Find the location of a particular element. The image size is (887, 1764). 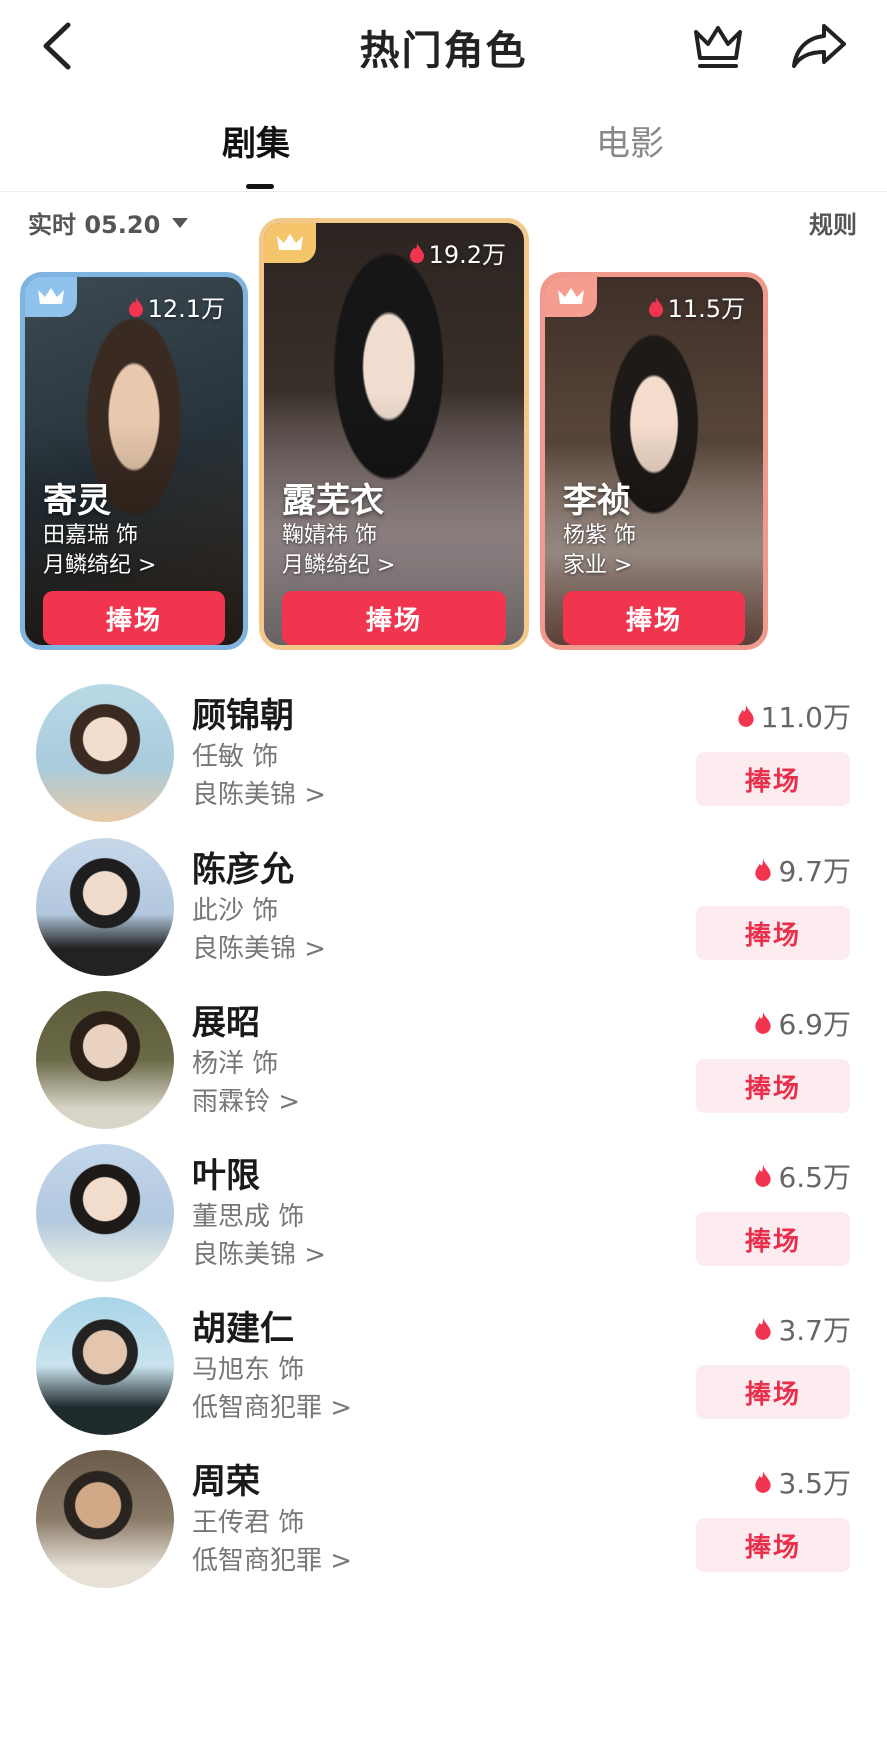

actor-name: 王传君 饰 is located at coordinates (248, 1523).